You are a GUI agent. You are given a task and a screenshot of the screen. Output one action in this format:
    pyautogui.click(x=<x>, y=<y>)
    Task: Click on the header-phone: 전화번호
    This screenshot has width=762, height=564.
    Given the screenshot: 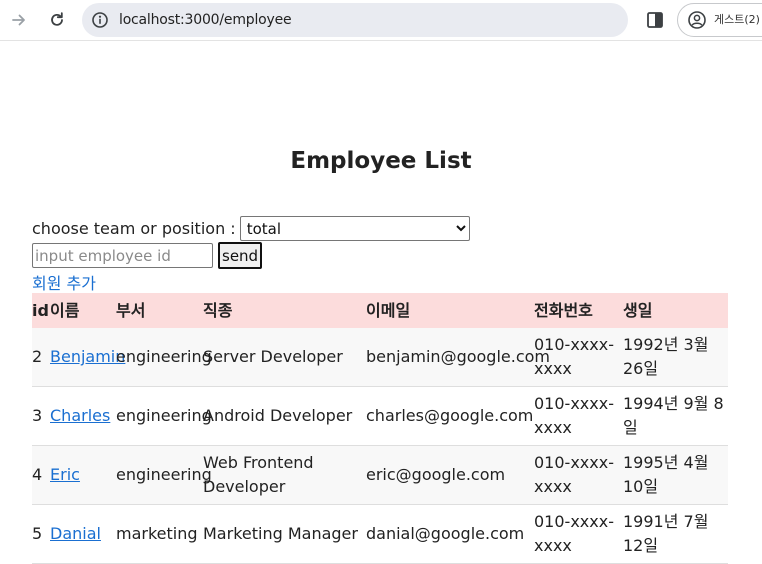 What is the action you would take?
    pyautogui.click(x=563, y=310)
    